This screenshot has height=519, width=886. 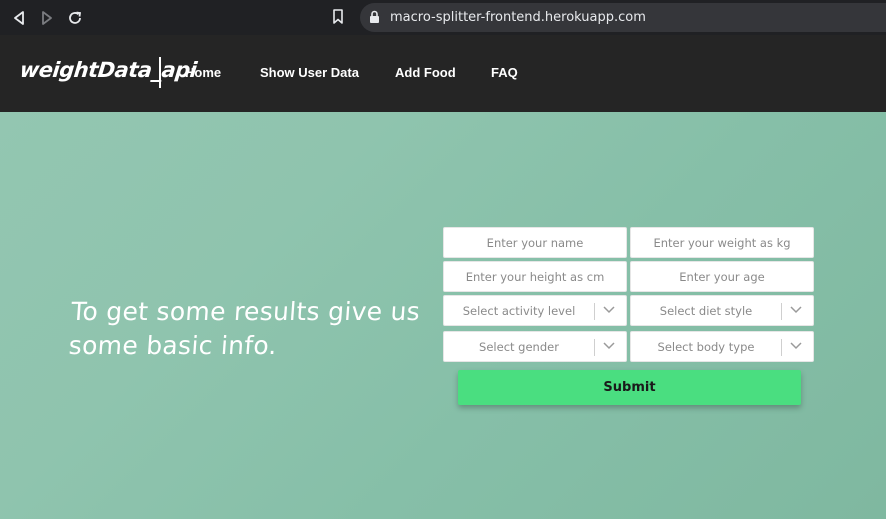 What do you see at coordinates (309, 72) in the screenshot?
I see `nav-link-show-user-data: Show User Data` at bounding box center [309, 72].